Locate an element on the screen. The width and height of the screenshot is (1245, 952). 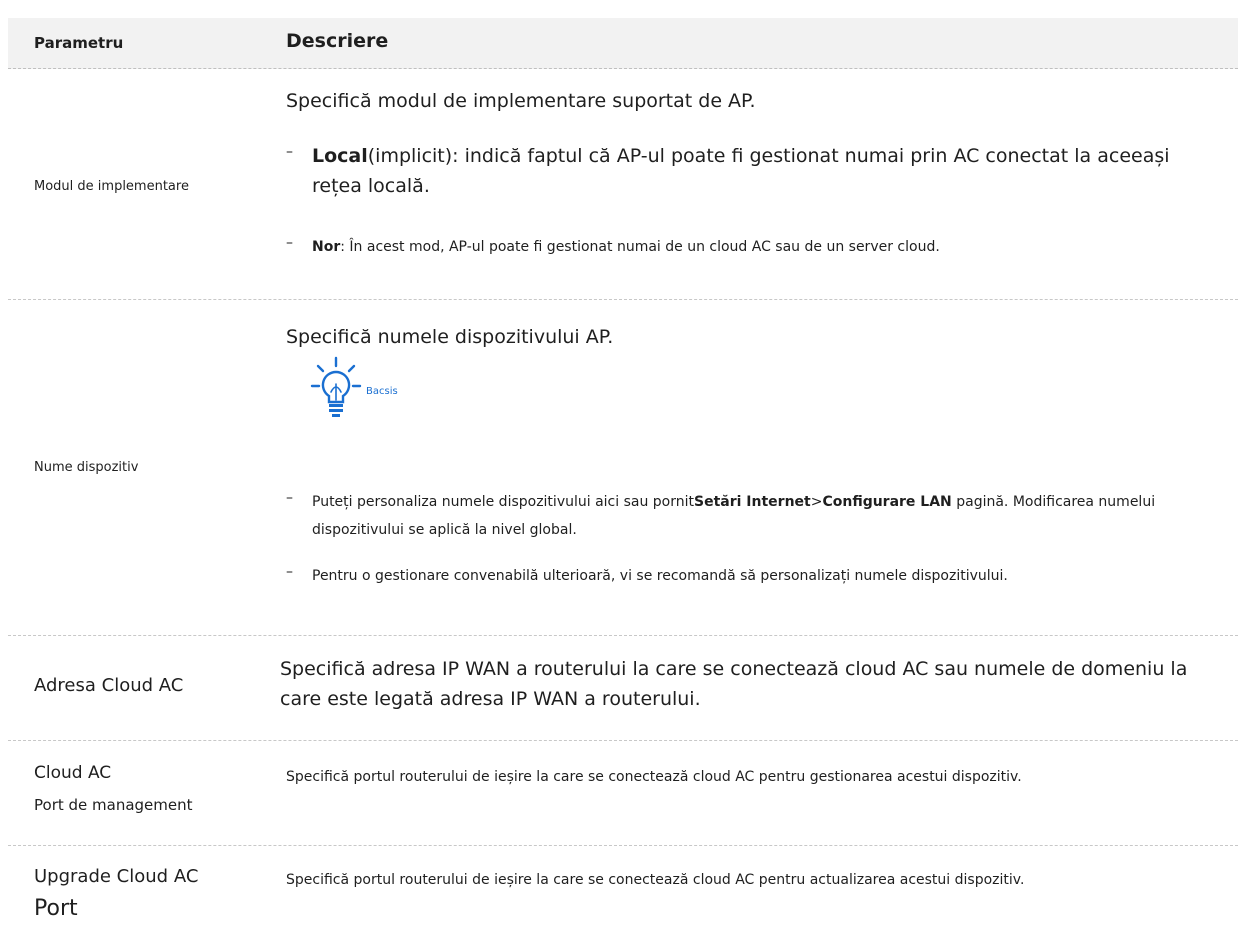
header-parameter: Parametru is located at coordinates (79, 43).